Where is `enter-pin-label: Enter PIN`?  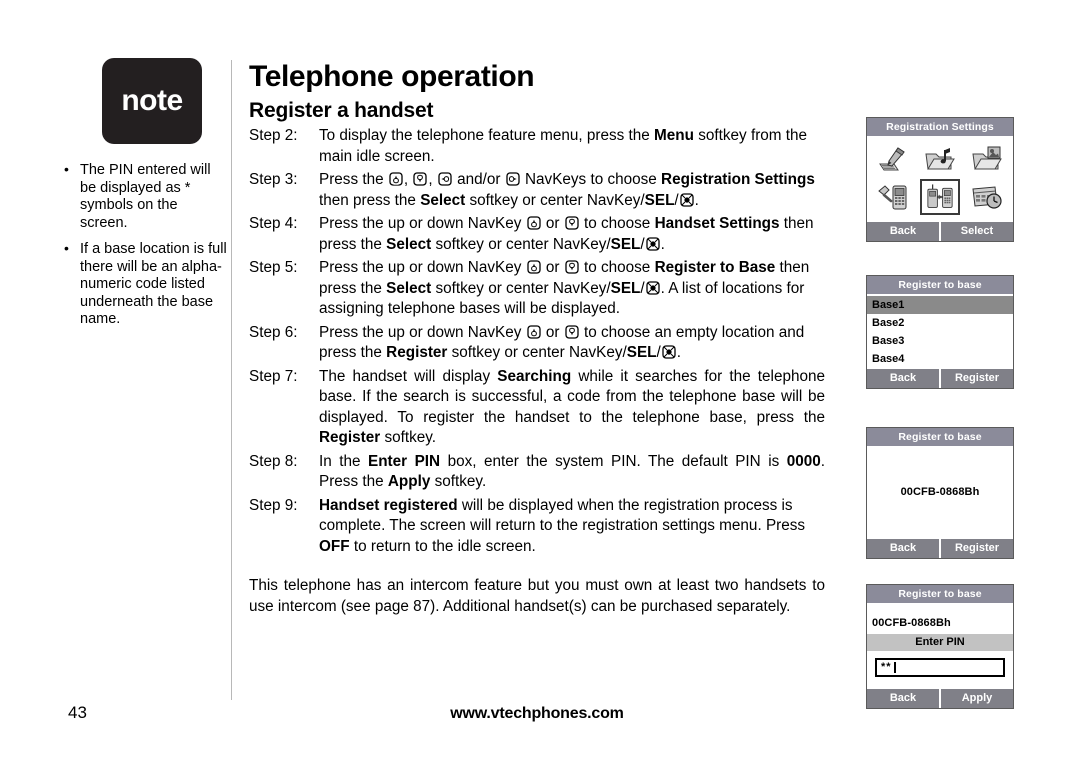
enter-pin-label: Enter PIN is located at coordinates (940, 642).